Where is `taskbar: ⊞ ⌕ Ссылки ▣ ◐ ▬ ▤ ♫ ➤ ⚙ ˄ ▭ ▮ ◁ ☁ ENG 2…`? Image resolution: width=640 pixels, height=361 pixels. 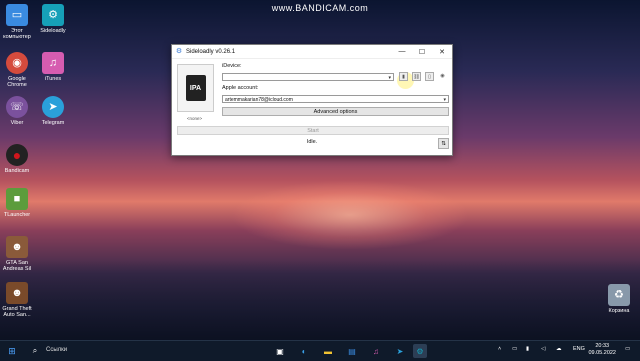 taskbar: ⊞ ⌕ Ссылки ▣ ◐ ▬ ▤ ♫ ➤ ⚙ ˄ ▭ ▮ ◁ ☁ ENG 2… is located at coordinates (320, 350).